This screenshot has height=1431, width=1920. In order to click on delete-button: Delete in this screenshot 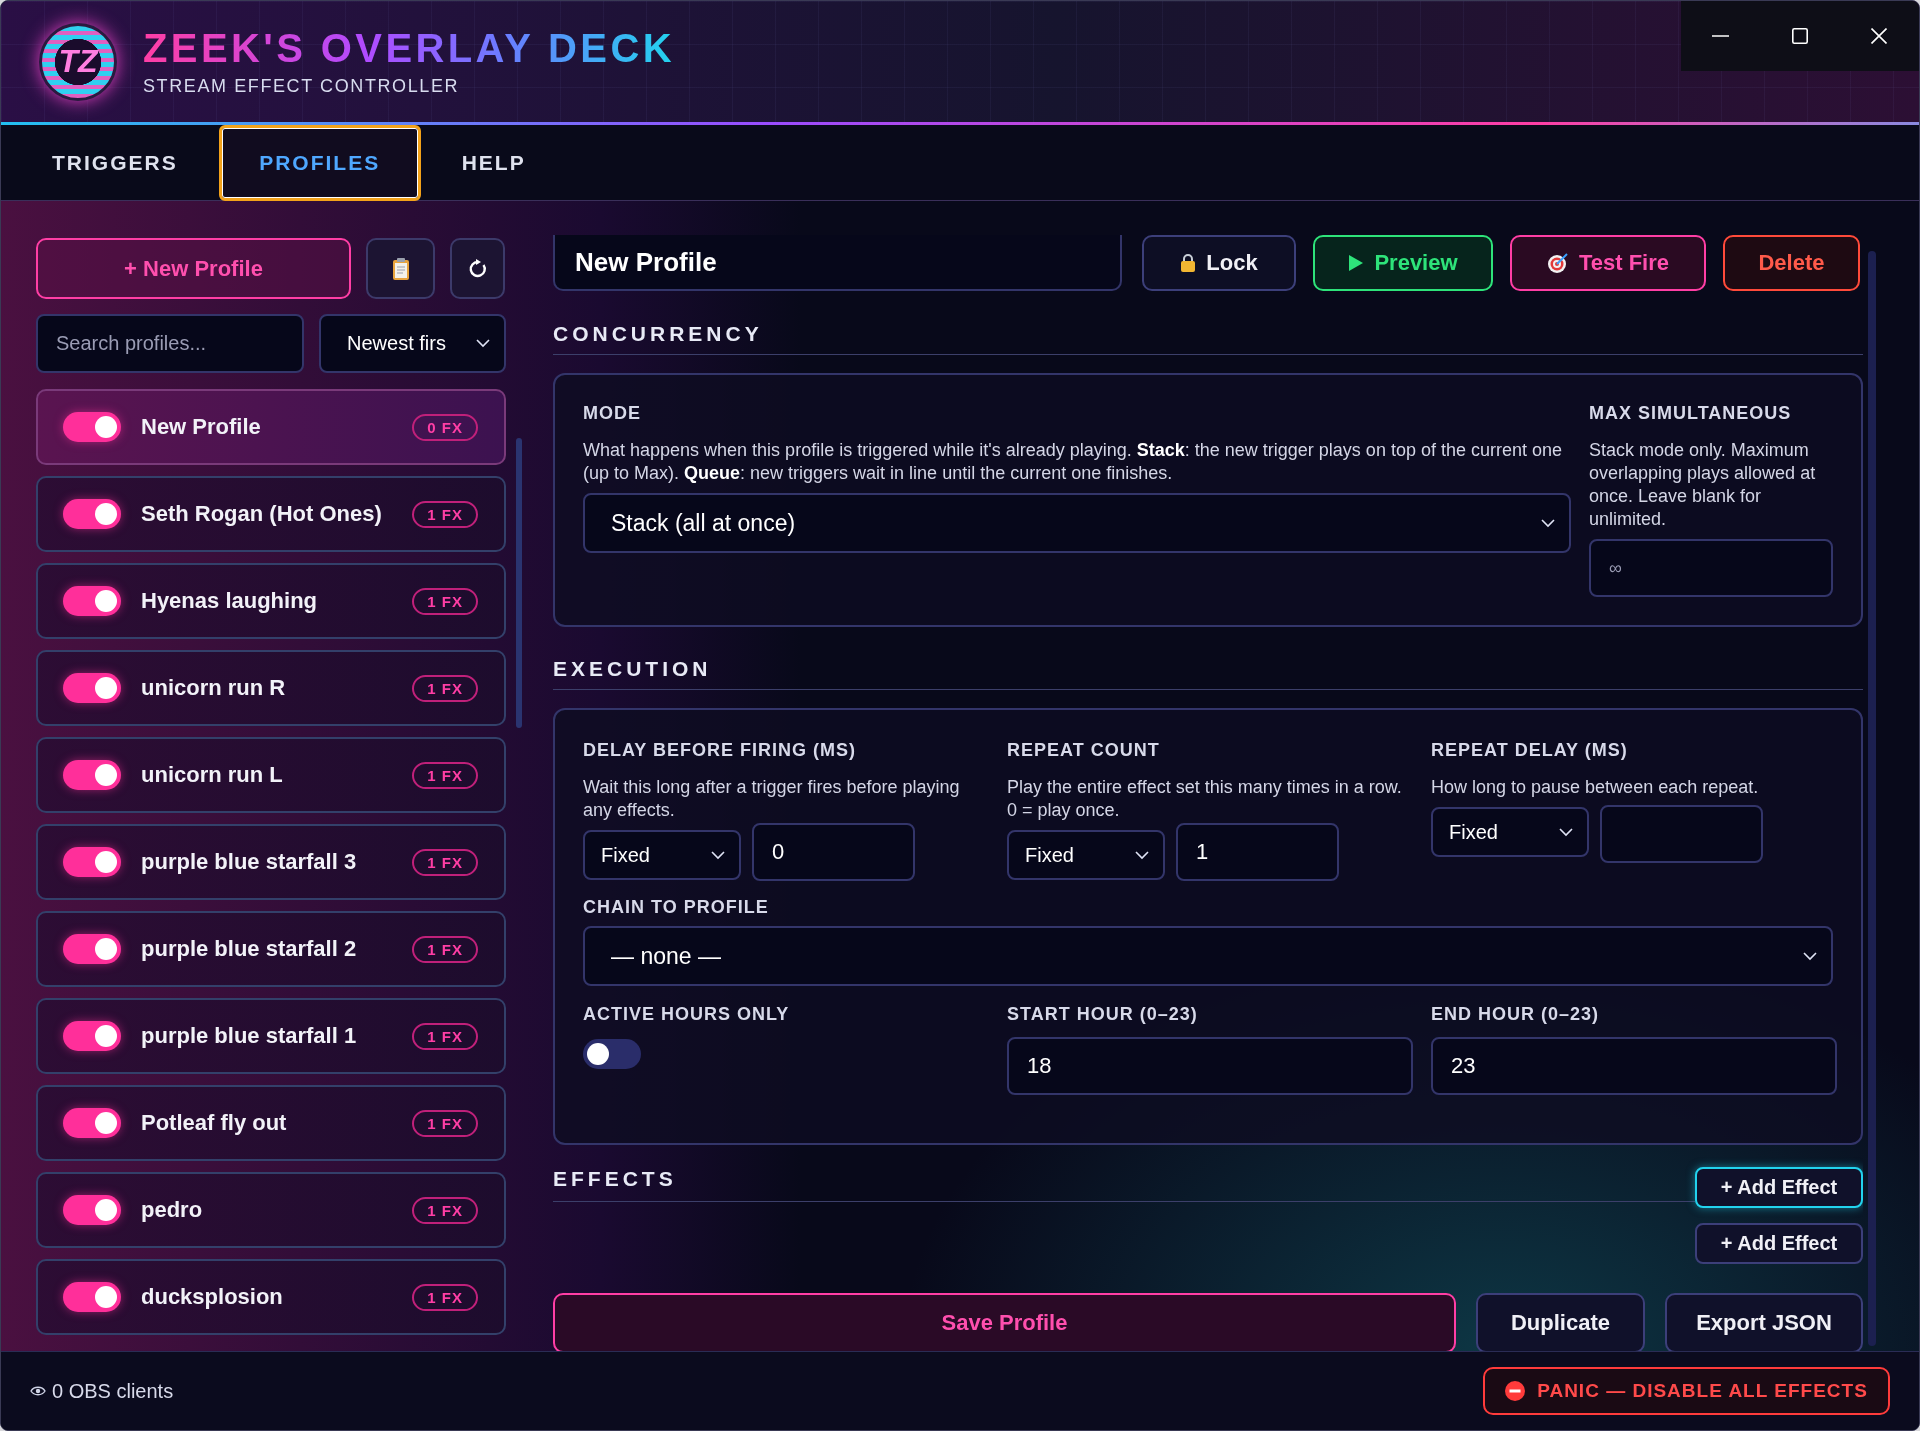, I will do `click(1791, 263)`.